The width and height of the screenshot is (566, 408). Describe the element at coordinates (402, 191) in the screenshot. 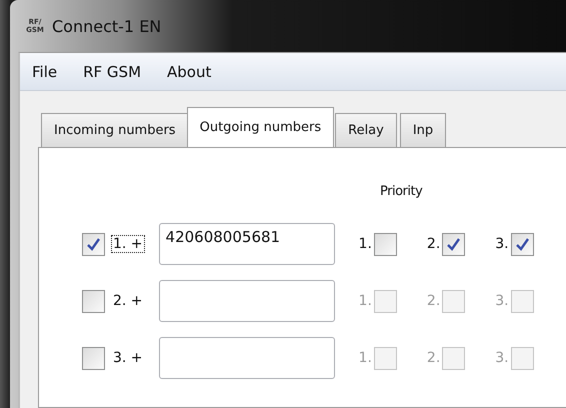

I see `priority-heading: Priority` at that location.